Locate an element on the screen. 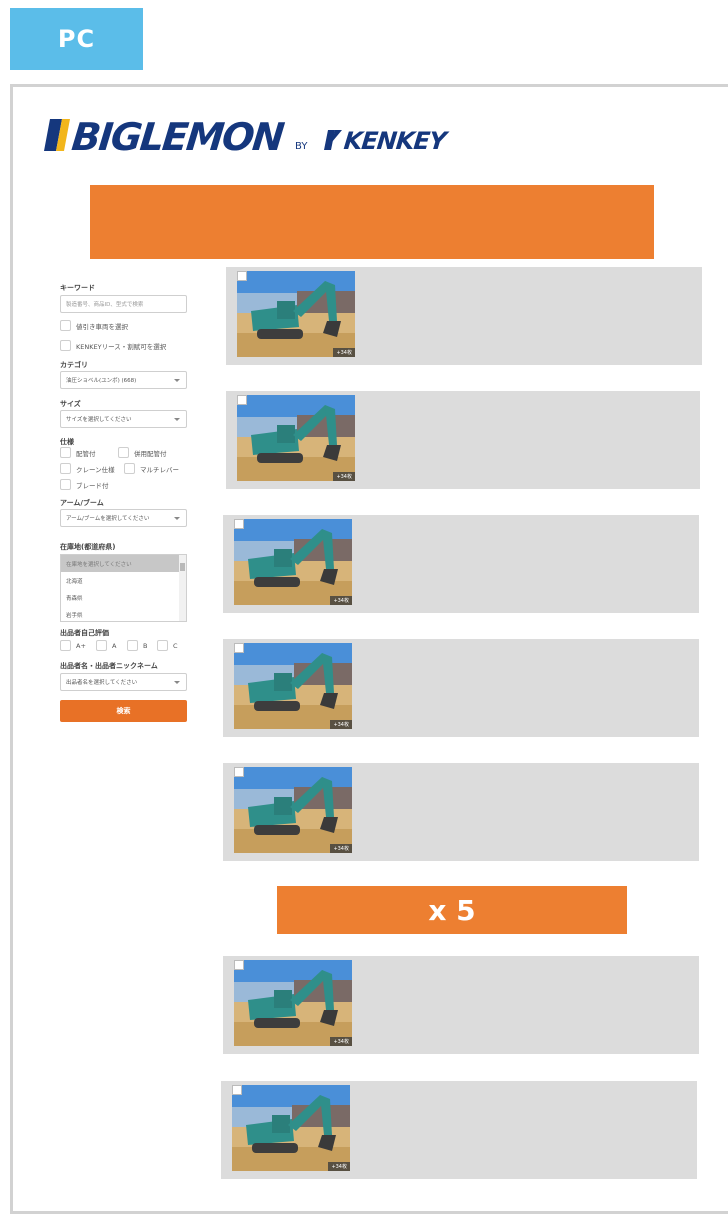 The width and height of the screenshot is (728, 1214). spec-checkbox: 配管付 is located at coordinates (78, 452).